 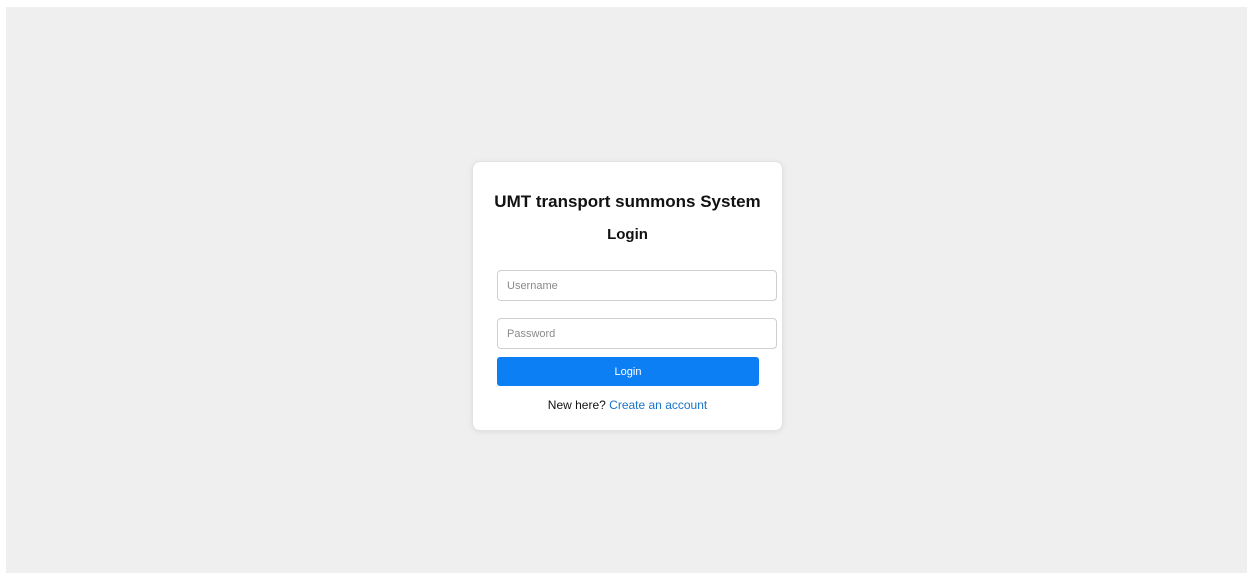 What do you see at coordinates (658, 405) in the screenshot?
I see `create-account-link: Create an account` at bounding box center [658, 405].